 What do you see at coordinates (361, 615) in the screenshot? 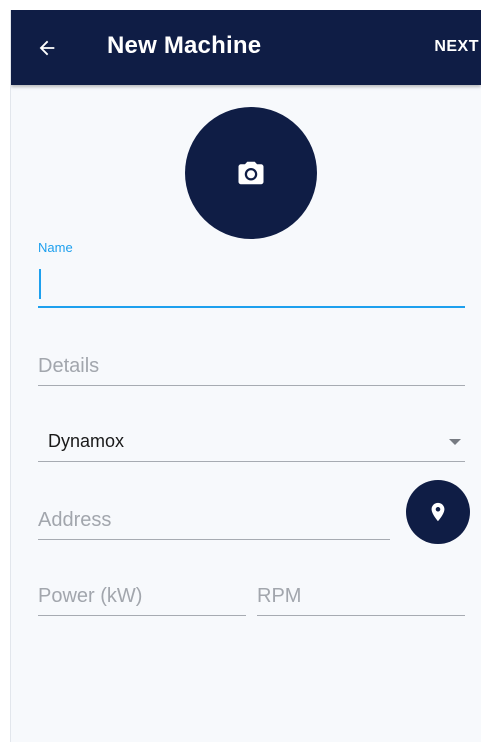
I see `rpm-field-underline` at bounding box center [361, 615].